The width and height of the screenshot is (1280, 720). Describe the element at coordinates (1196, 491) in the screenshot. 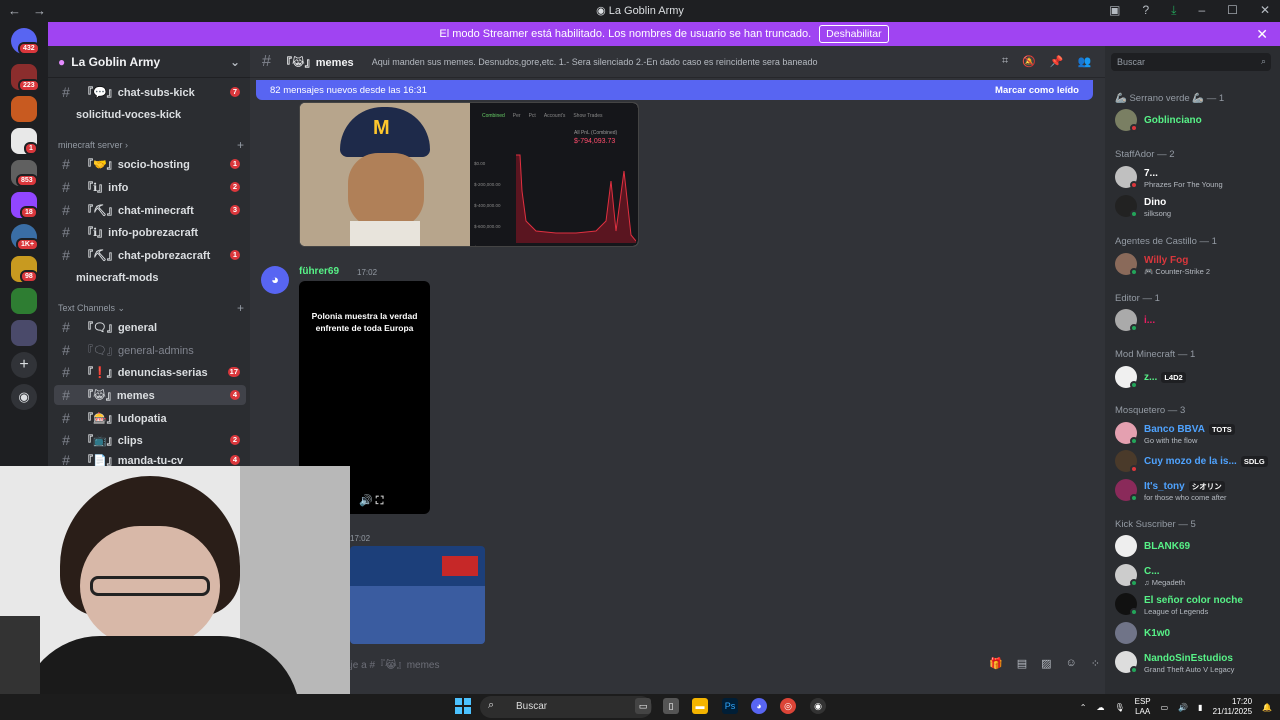

I see `member-item: It's_tony シオリン for those who come after` at that location.